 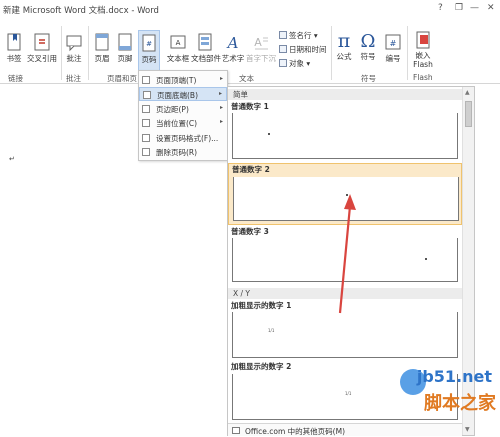 I want to click on symbol-button: Ω 符号, so click(x=368, y=46).